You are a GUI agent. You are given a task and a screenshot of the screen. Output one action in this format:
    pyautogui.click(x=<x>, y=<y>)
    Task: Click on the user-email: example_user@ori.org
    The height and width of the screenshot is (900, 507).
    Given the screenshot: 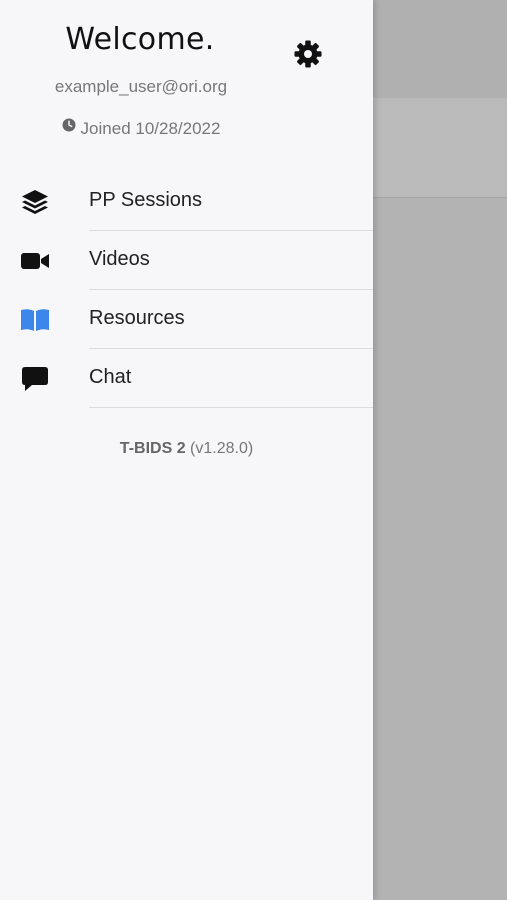 What is the action you would take?
    pyautogui.click(x=141, y=86)
    